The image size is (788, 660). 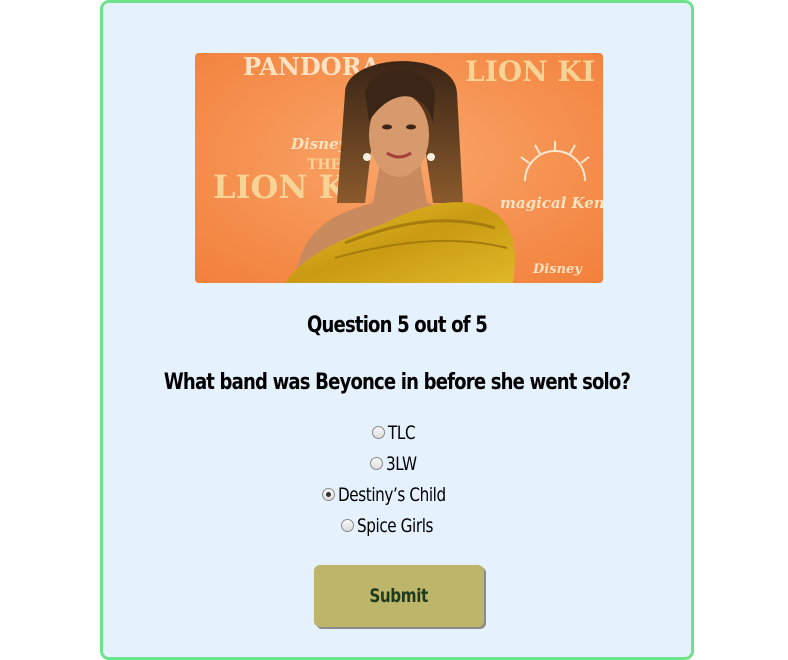 I want to click on submit-button: Submit, so click(x=399, y=596).